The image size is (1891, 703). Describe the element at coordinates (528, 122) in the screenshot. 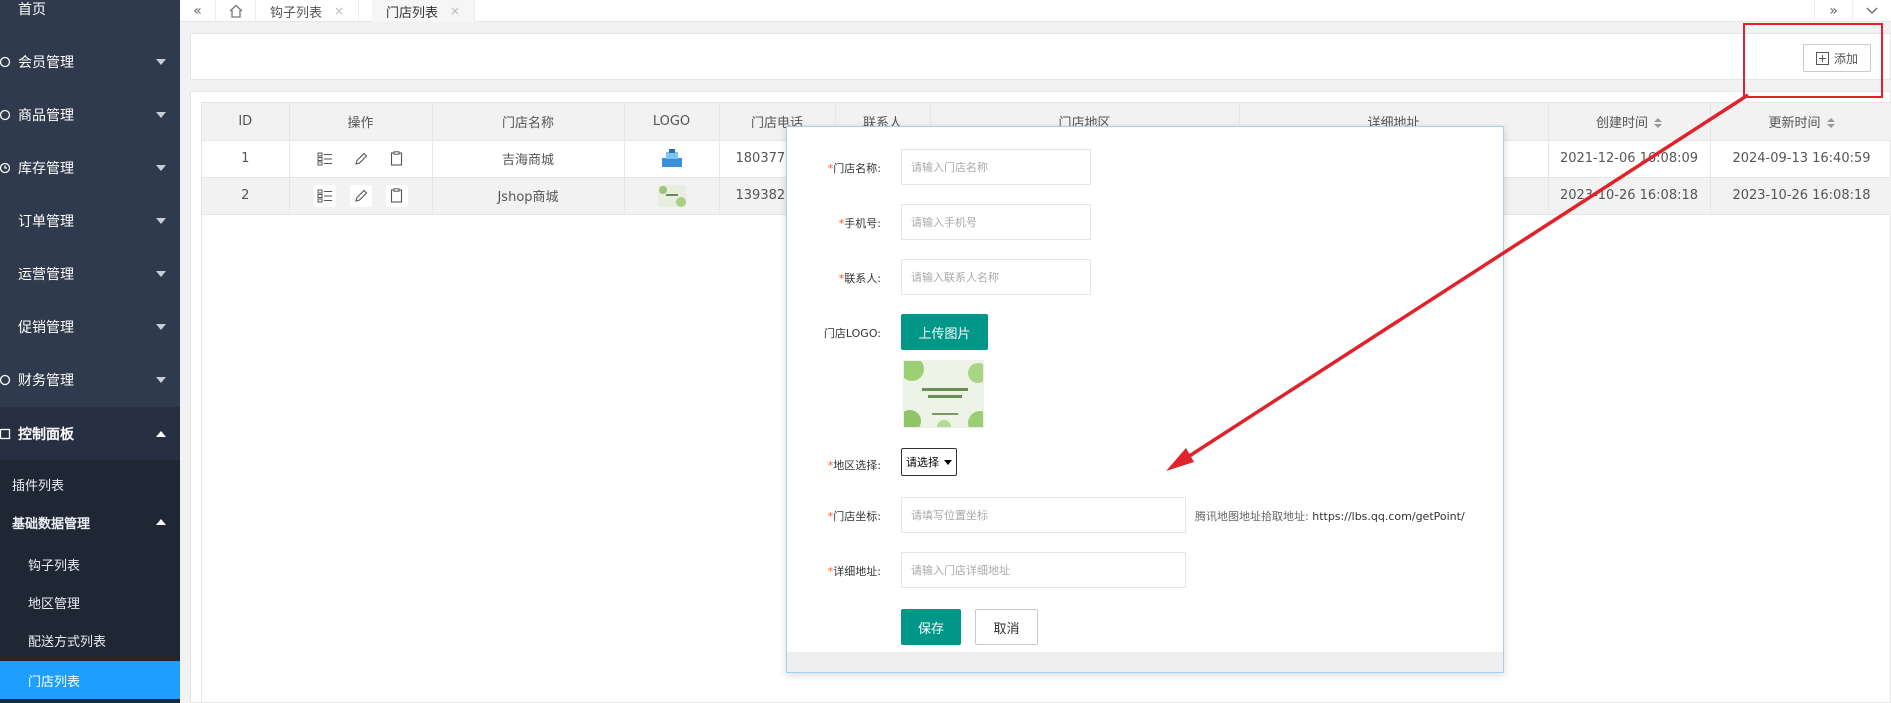

I see `column-header-name: 门店名称` at that location.